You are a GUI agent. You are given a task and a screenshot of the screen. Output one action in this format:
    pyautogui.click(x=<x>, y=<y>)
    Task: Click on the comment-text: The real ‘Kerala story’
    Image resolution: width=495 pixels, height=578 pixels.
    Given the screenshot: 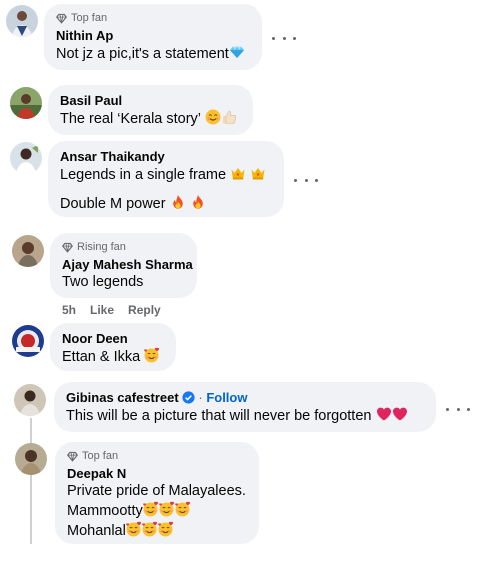 What is the action you would take?
    pyautogui.click(x=150, y=119)
    